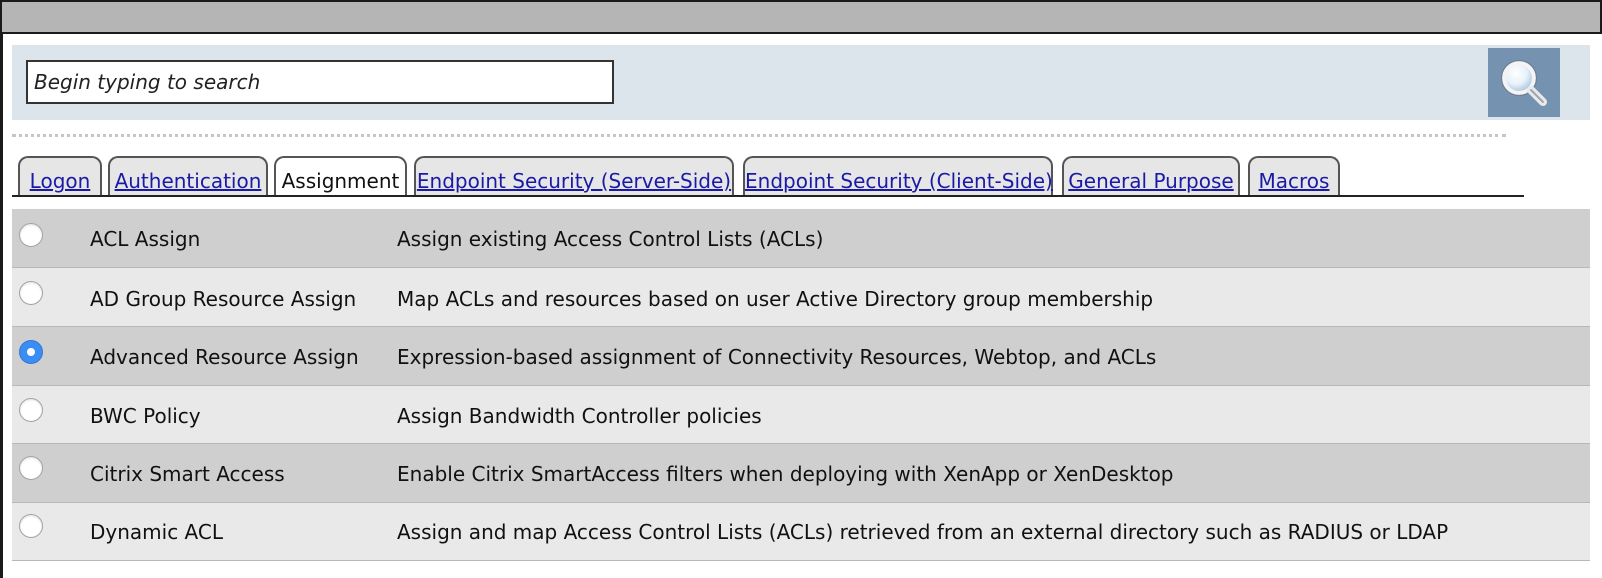 The height and width of the screenshot is (578, 1602). Describe the element at coordinates (801, 82) in the screenshot. I see `search-panel` at that location.